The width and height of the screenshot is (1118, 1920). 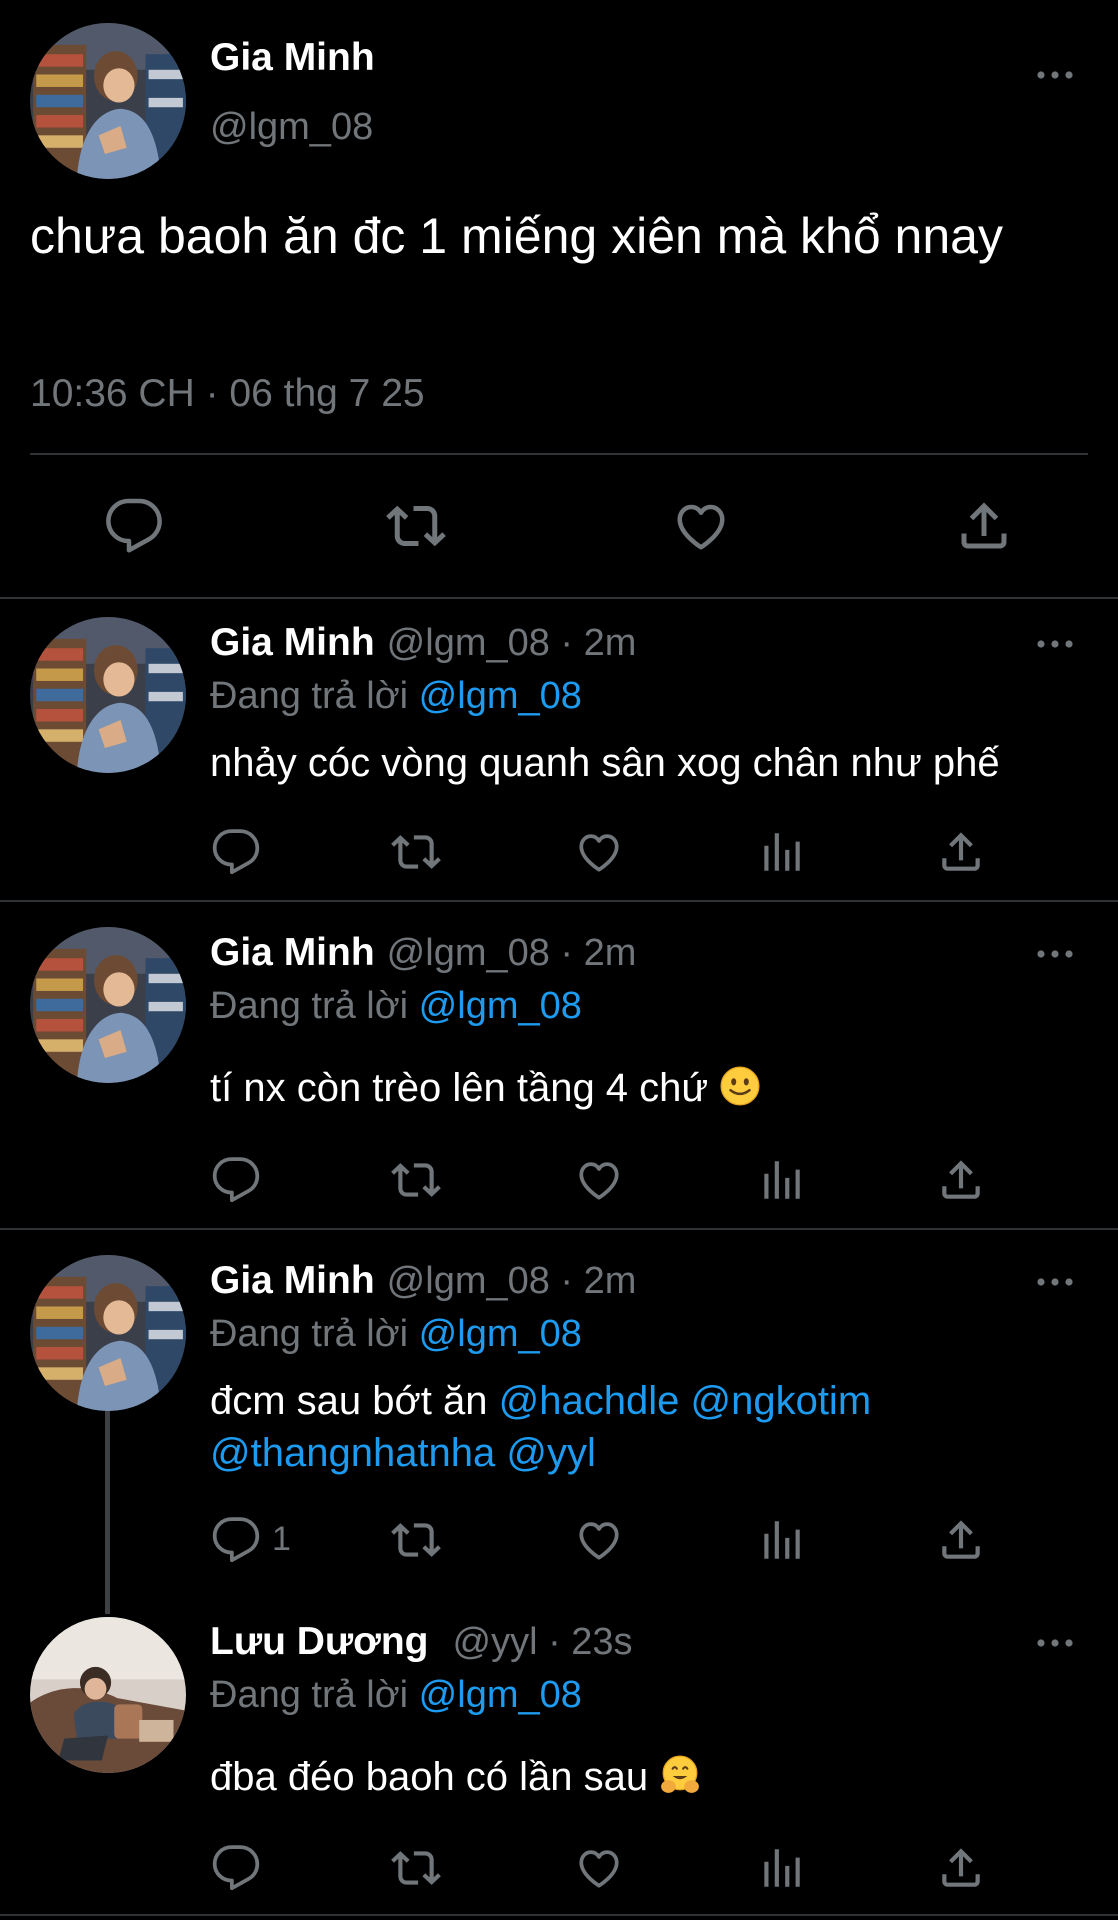 I want to click on tweet-timestamp: 10:36 CH · 06 thg 7 25, so click(x=227, y=394).